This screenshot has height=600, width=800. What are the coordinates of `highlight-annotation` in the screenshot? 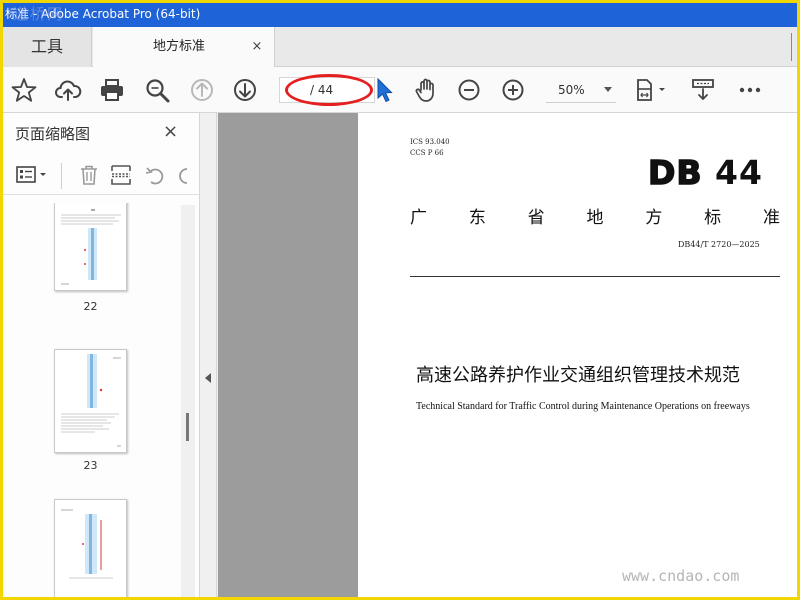 It's located at (329, 90).